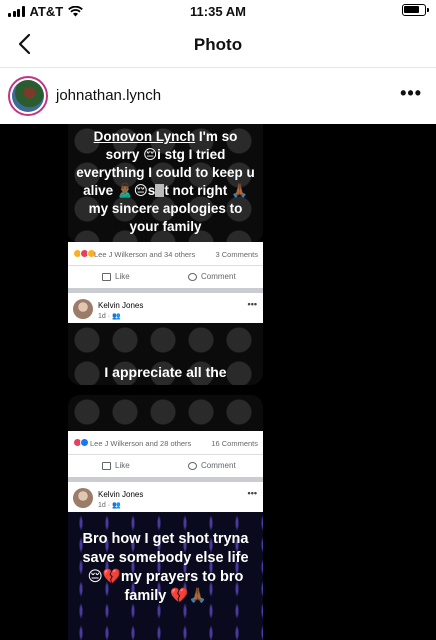 This screenshot has height=640, width=436. I want to click on comment-count: 16 Comments, so click(234, 443).